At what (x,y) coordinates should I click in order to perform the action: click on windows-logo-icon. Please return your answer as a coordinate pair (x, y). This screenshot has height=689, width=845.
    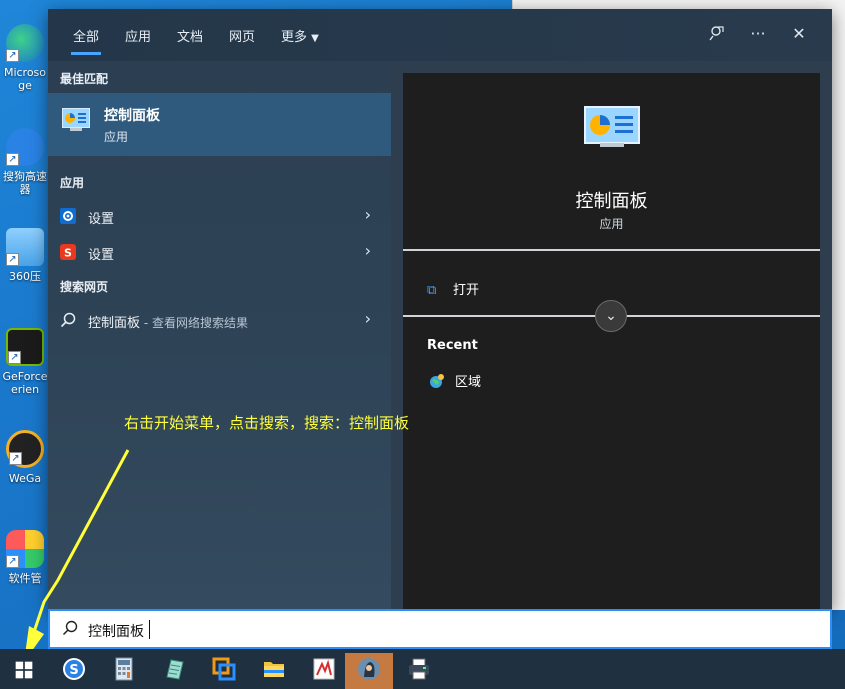
    Looking at the image, I should click on (24, 670).